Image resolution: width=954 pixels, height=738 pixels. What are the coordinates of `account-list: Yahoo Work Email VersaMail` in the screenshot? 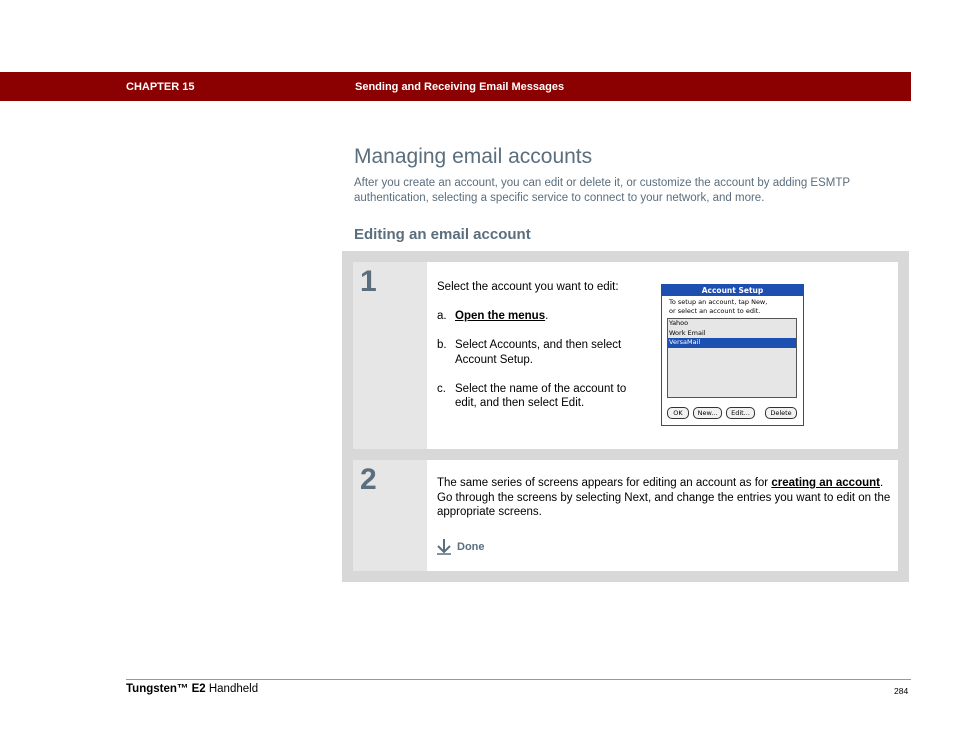 It's located at (732, 358).